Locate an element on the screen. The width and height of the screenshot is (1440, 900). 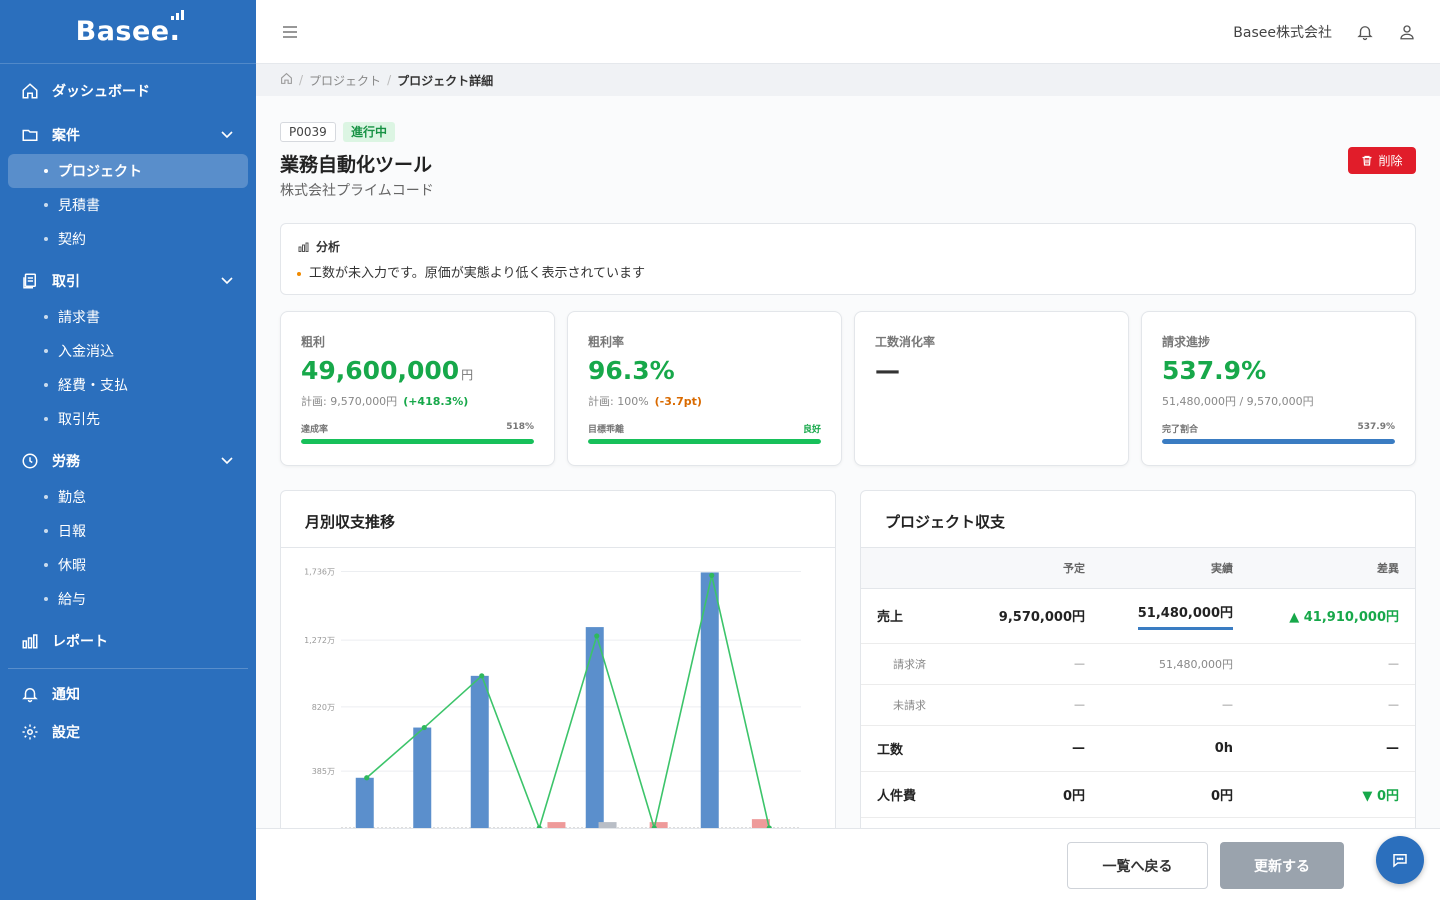
kpi-value: — is located at coordinates (887, 370).